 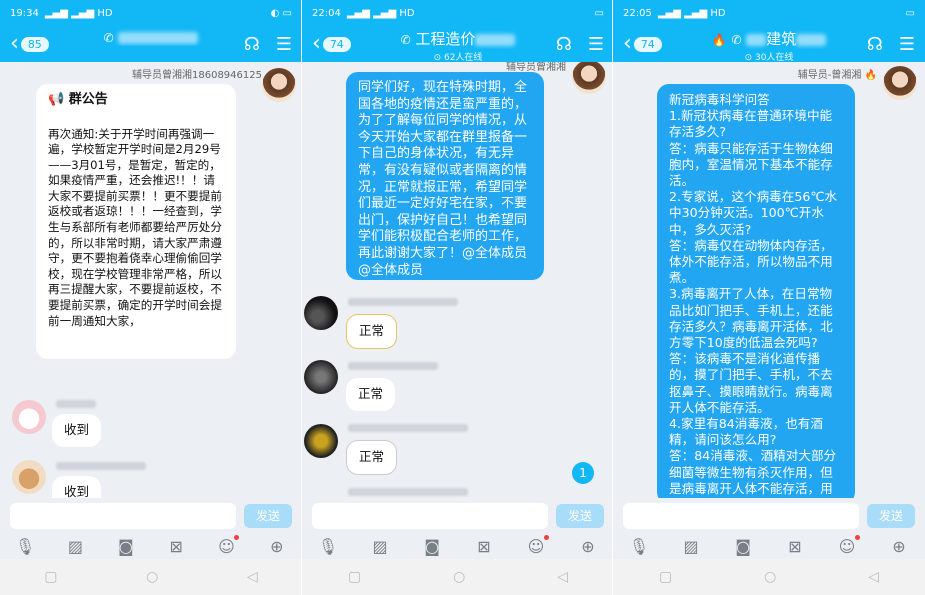 I want to click on unread-count-badge: 85, so click(x=34, y=44).